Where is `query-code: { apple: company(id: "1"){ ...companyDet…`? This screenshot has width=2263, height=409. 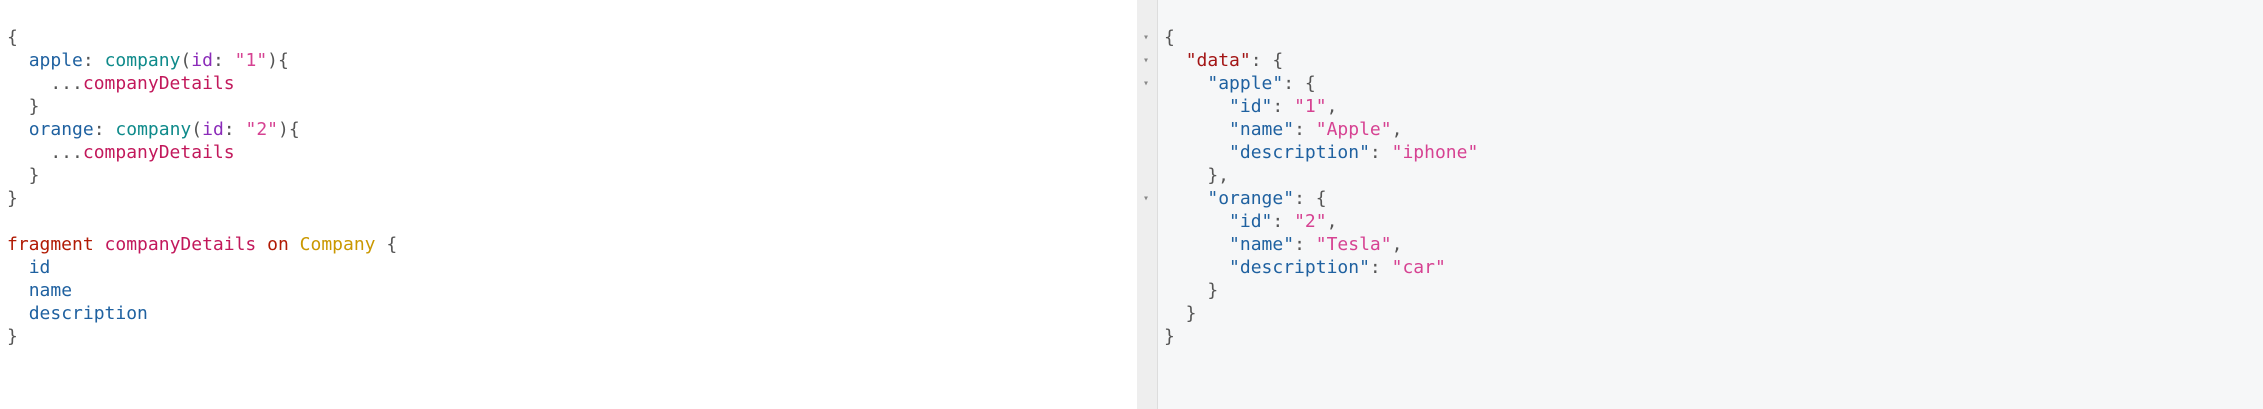
query-code: { apple: company(id: "1"){ ...companyDet… is located at coordinates (202, 187).